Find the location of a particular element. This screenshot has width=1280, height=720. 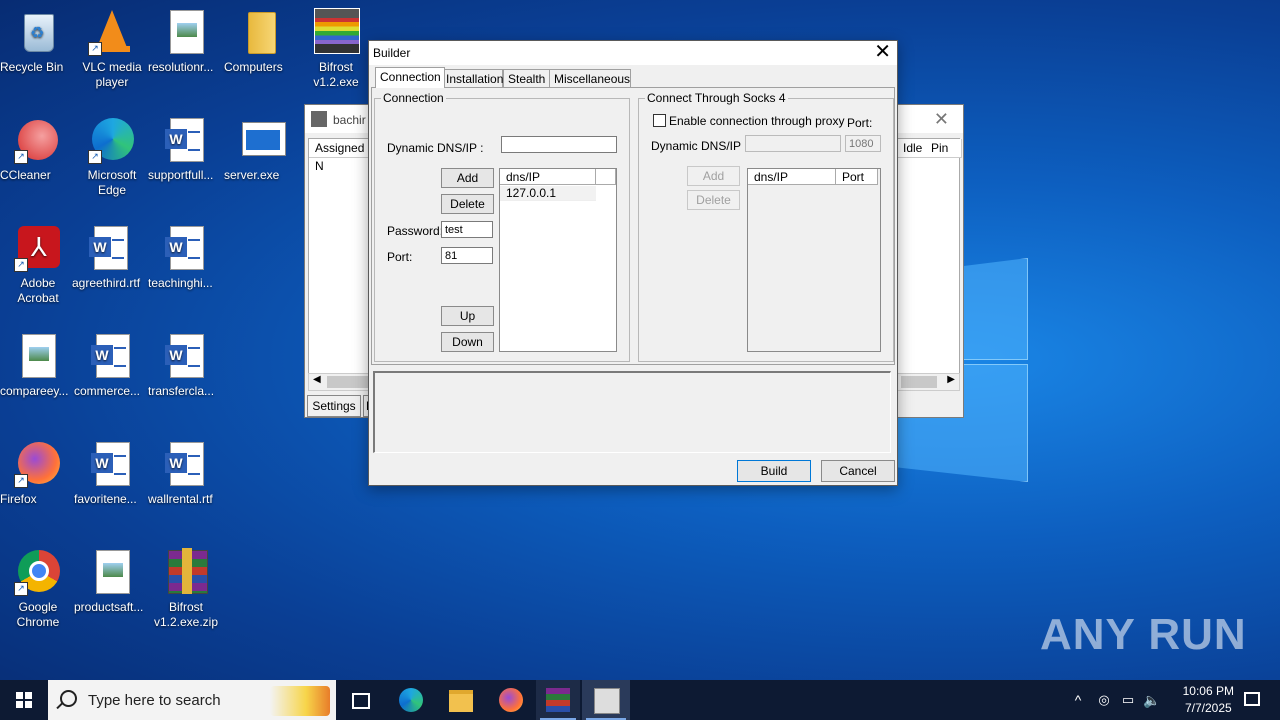

scroll-right-icon: ▶ is located at coordinates (951, 379).